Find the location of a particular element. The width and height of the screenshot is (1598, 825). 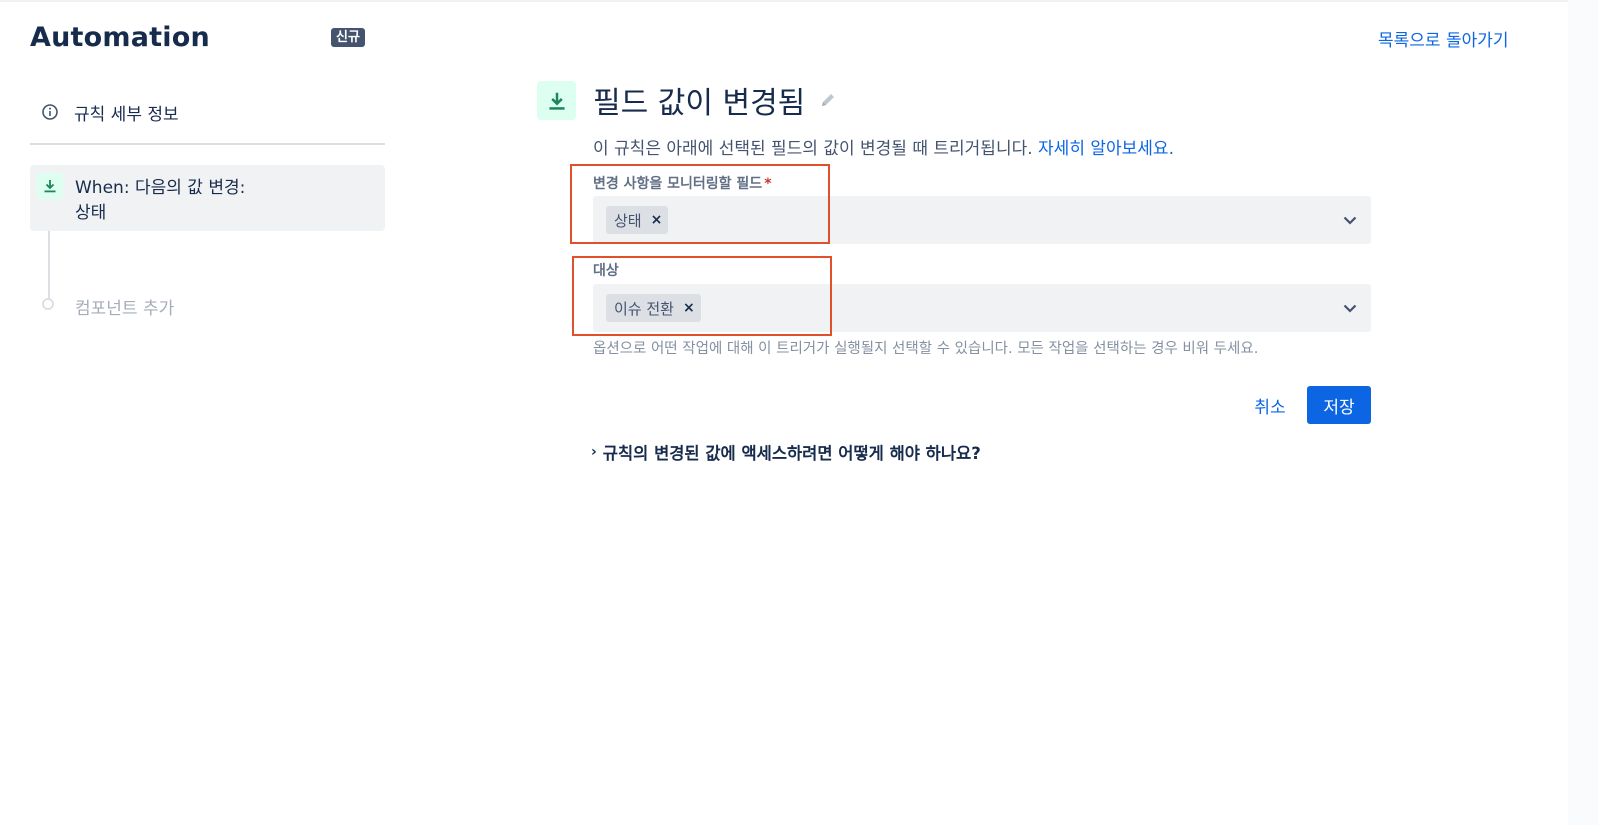

monitor-field-label: 변경 사항을 모니터링할 필드 * is located at coordinates (682, 183).